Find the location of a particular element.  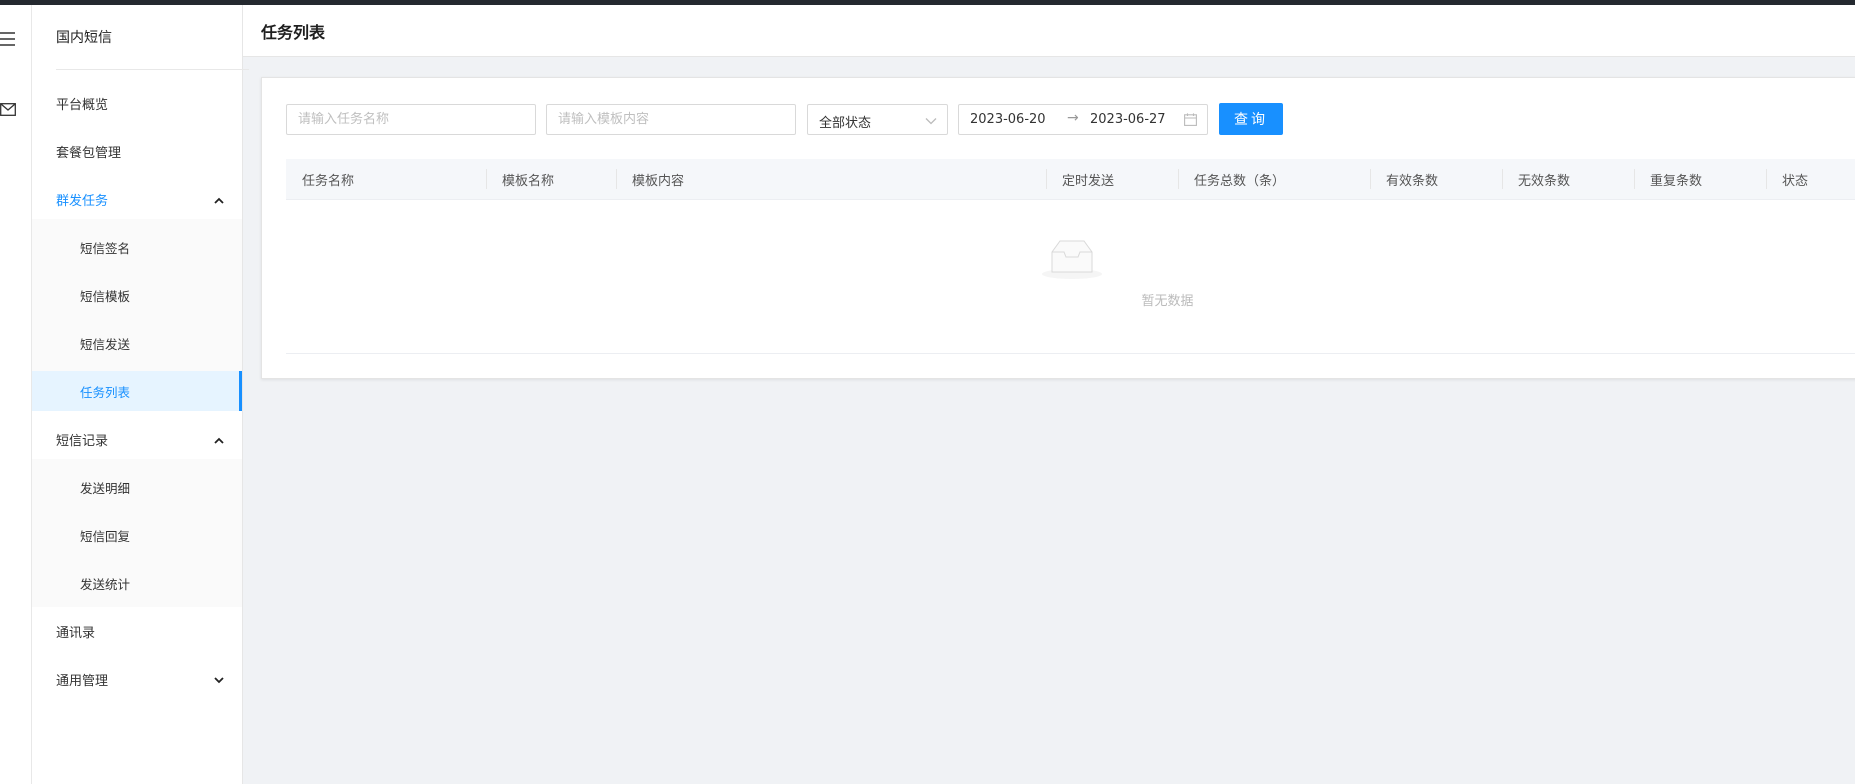

sidebar-item-sms-reply: 短信回复 is located at coordinates (137, 535).